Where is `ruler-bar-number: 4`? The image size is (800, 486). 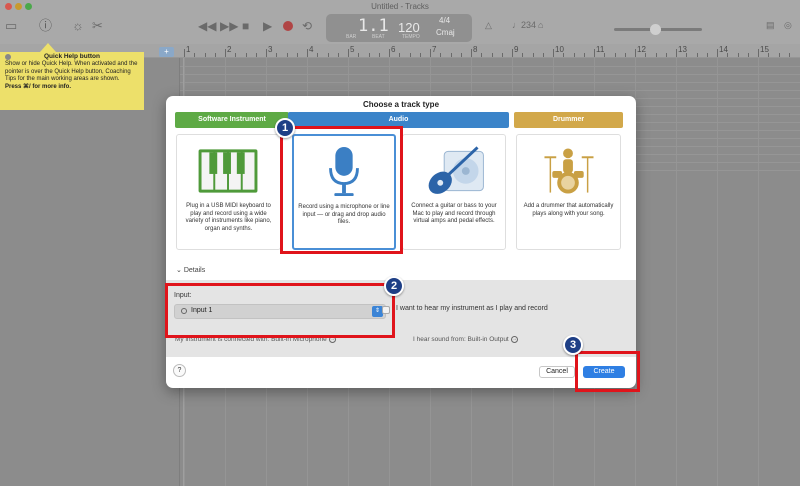 ruler-bar-number: 4 is located at coordinates (311, 49).